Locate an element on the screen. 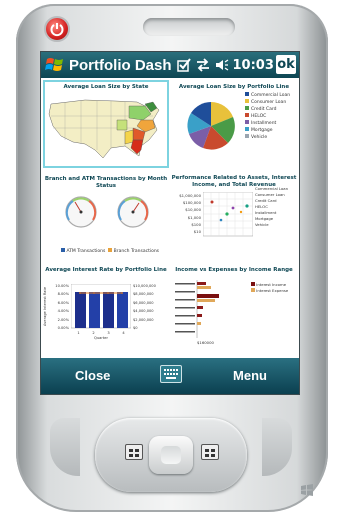  legend-item: Consumer Loan is located at coordinates (271, 102).